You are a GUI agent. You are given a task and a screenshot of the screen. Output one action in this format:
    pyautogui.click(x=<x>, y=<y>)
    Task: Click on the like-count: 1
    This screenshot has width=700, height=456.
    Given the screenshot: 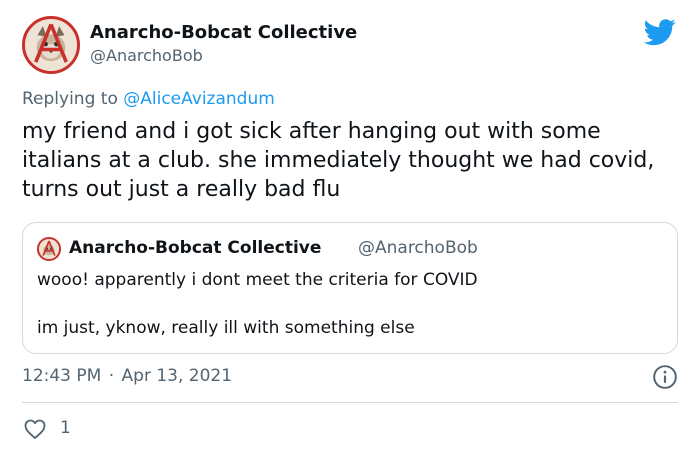 What is the action you would take?
    pyautogui.click(x=65, y=428)
    